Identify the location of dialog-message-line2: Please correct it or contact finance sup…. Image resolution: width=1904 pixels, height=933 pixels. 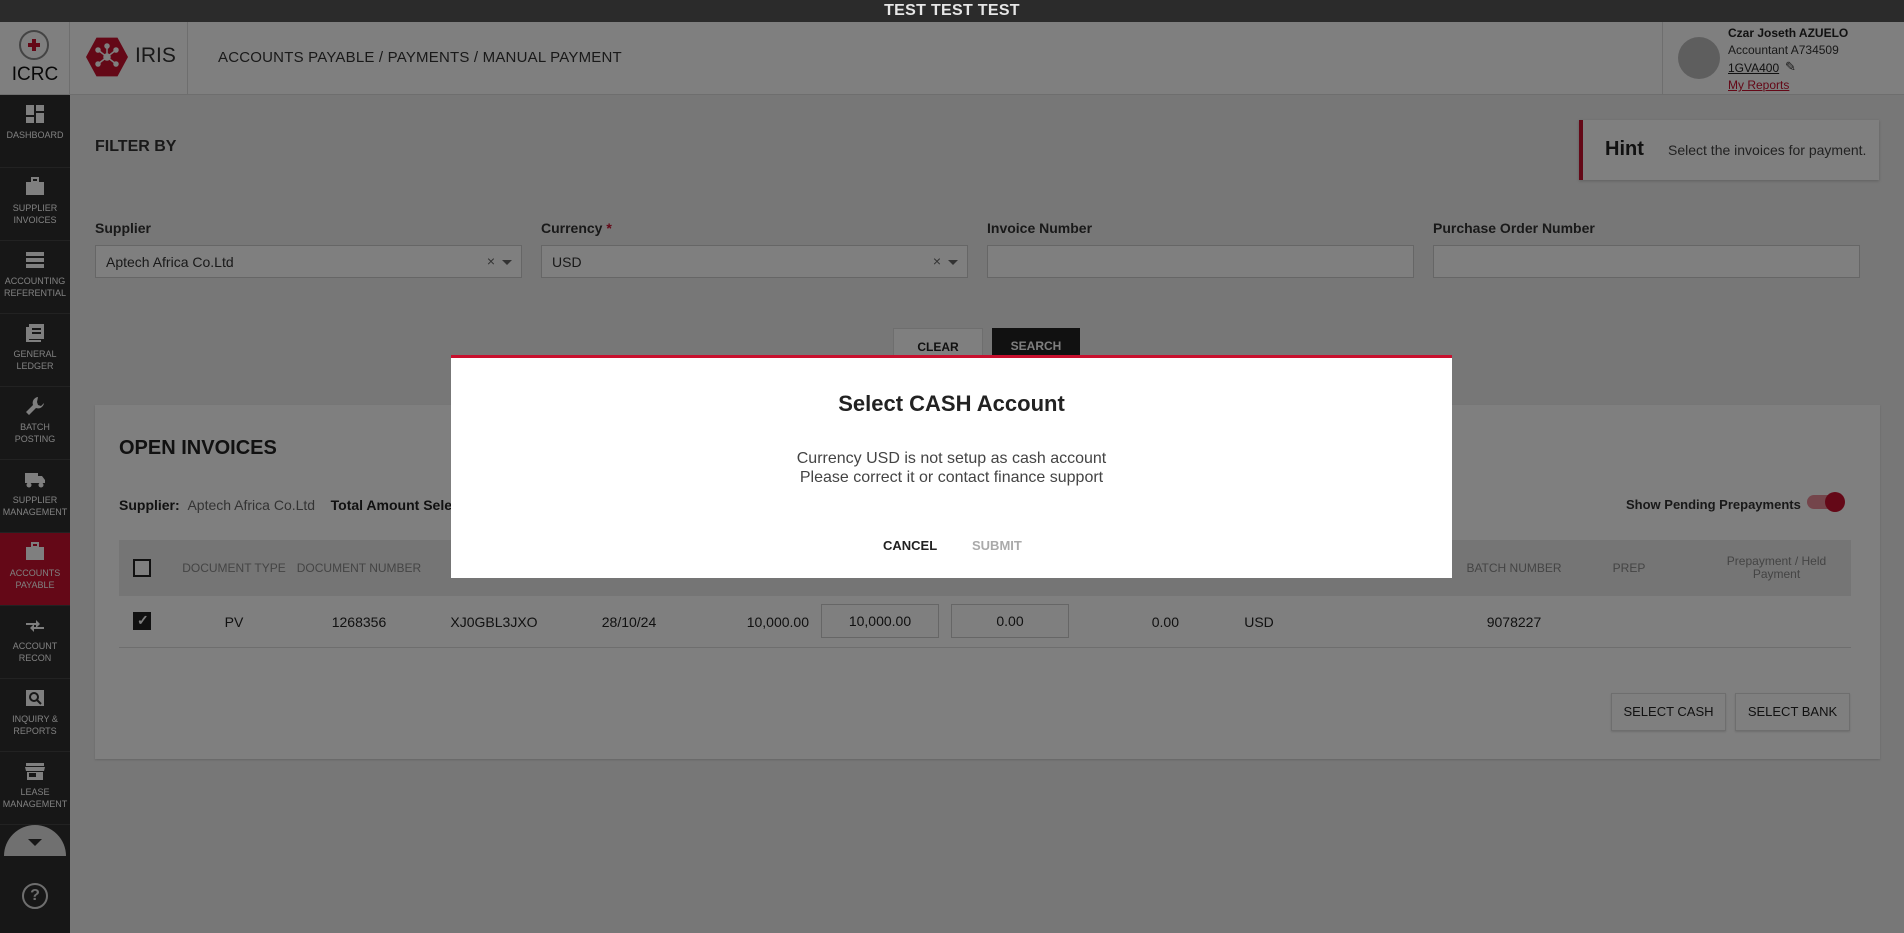
(951, 477).